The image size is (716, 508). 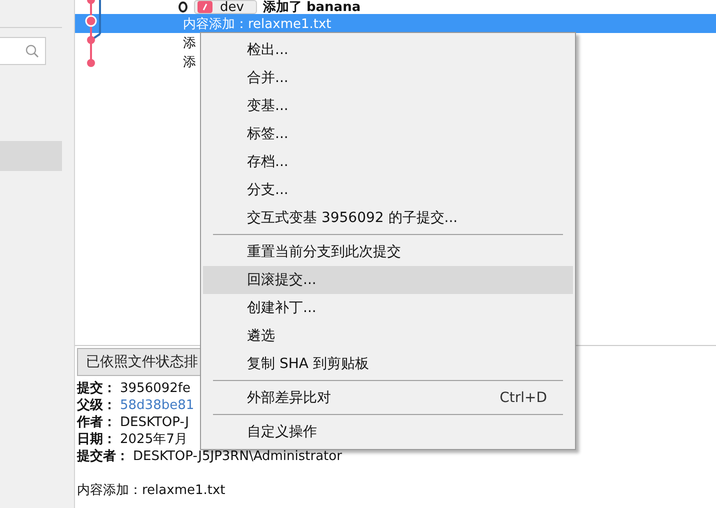 I want to click on menu-item: 外部差异比对 Ctrl+D, so click(x=388, y=398).